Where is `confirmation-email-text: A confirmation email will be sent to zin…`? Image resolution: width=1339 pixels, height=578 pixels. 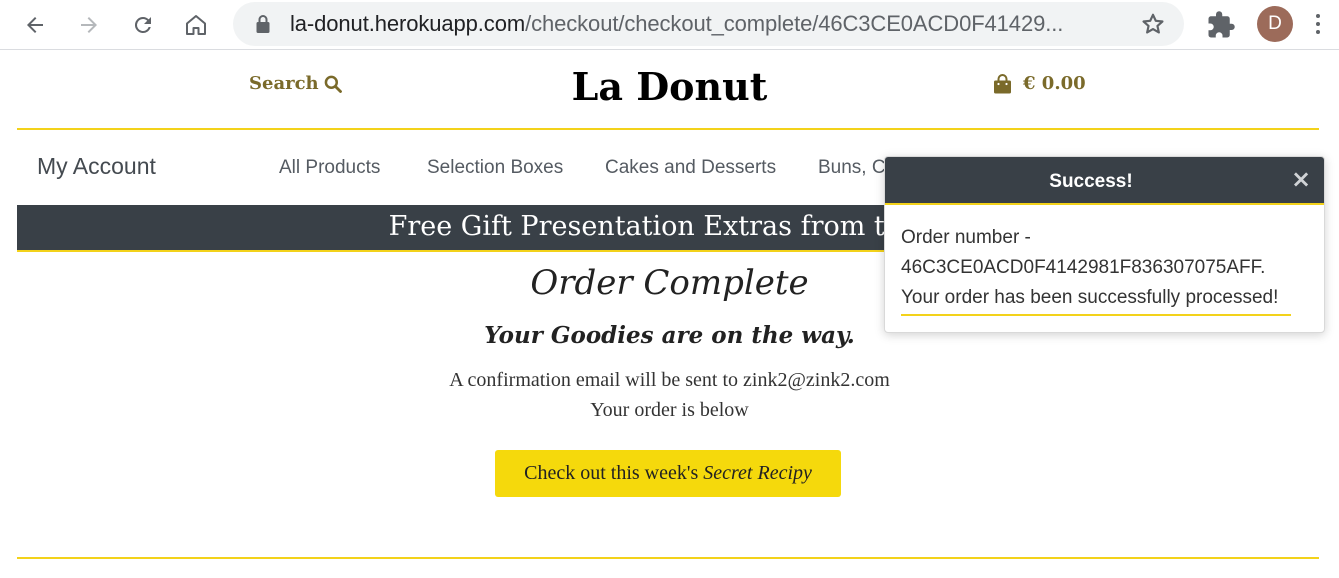
confirmation-email-text: A confirmation email will be sent to zin… is located at coordinates (669, 380).